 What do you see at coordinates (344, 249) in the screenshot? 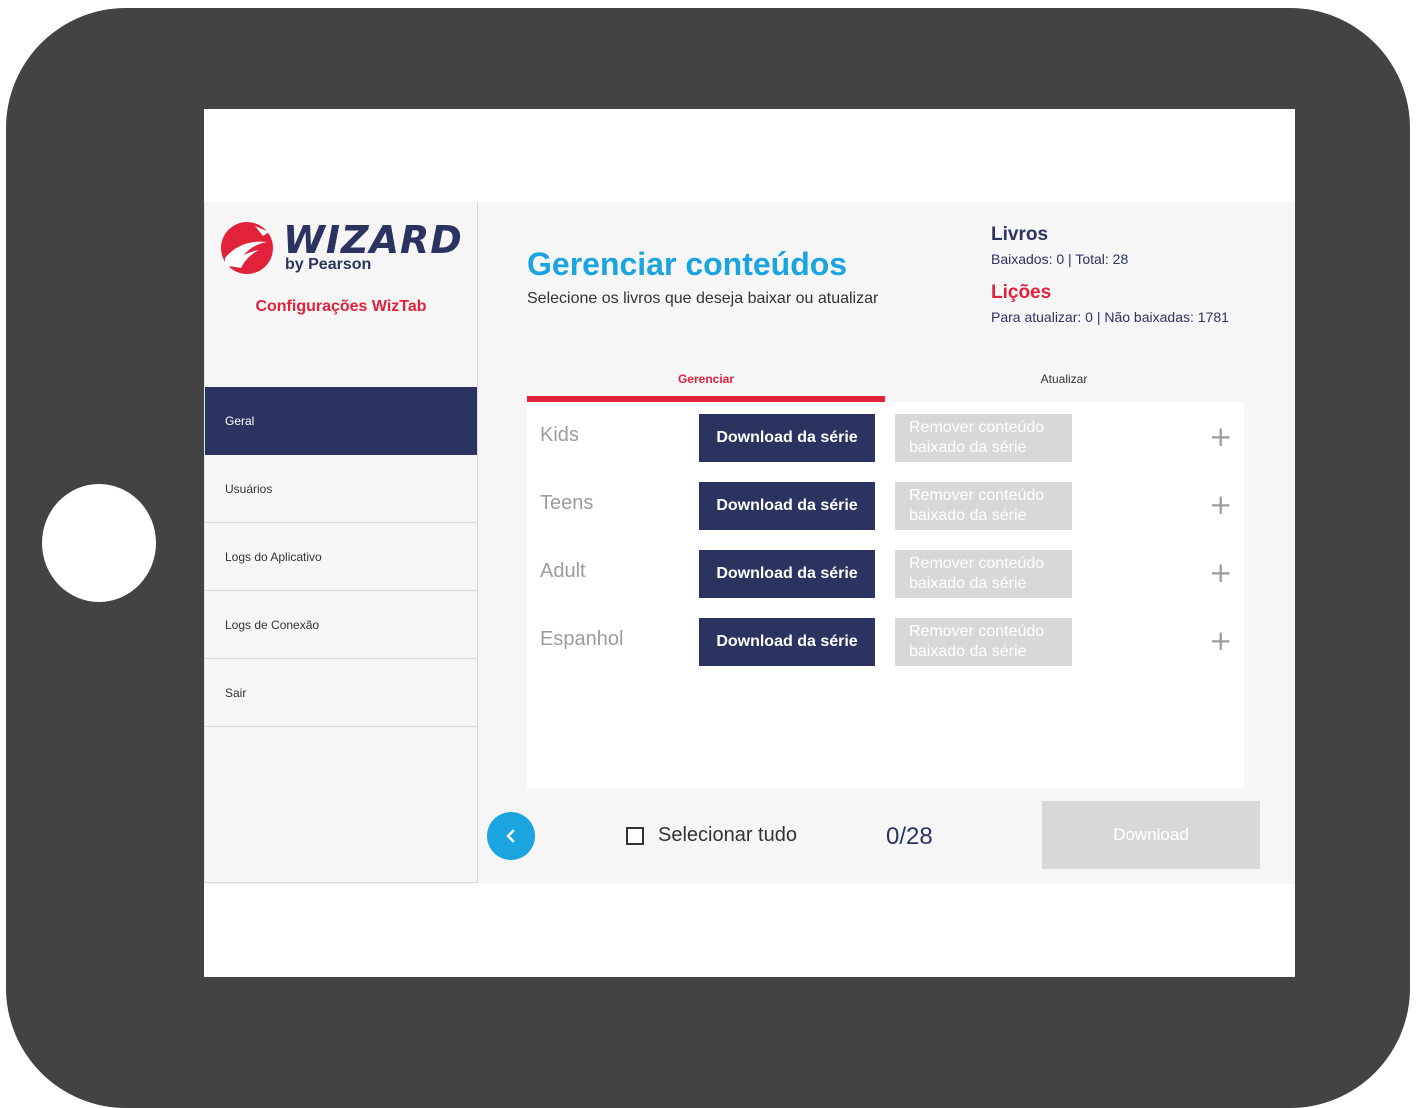
I see `wizard-logo: WIZARD by Pearson` at bounding box center [344, 249].